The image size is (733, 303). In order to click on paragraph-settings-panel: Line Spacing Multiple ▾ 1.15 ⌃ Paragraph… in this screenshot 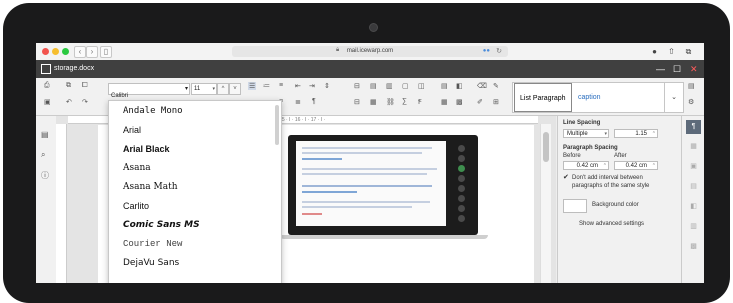, I will do `click(619, 199)`.